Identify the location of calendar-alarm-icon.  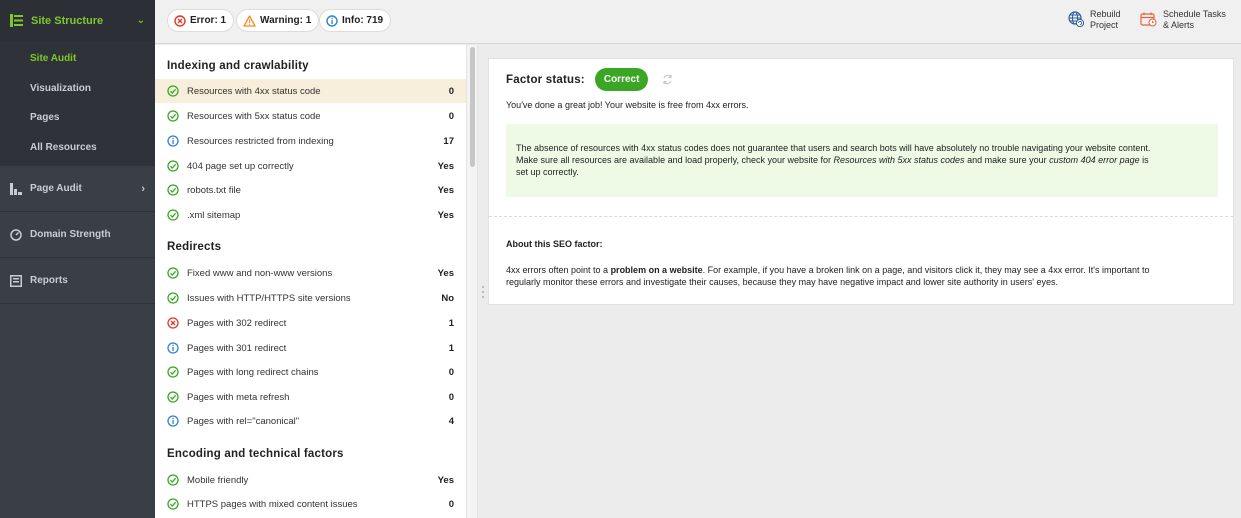
(1148, 19).